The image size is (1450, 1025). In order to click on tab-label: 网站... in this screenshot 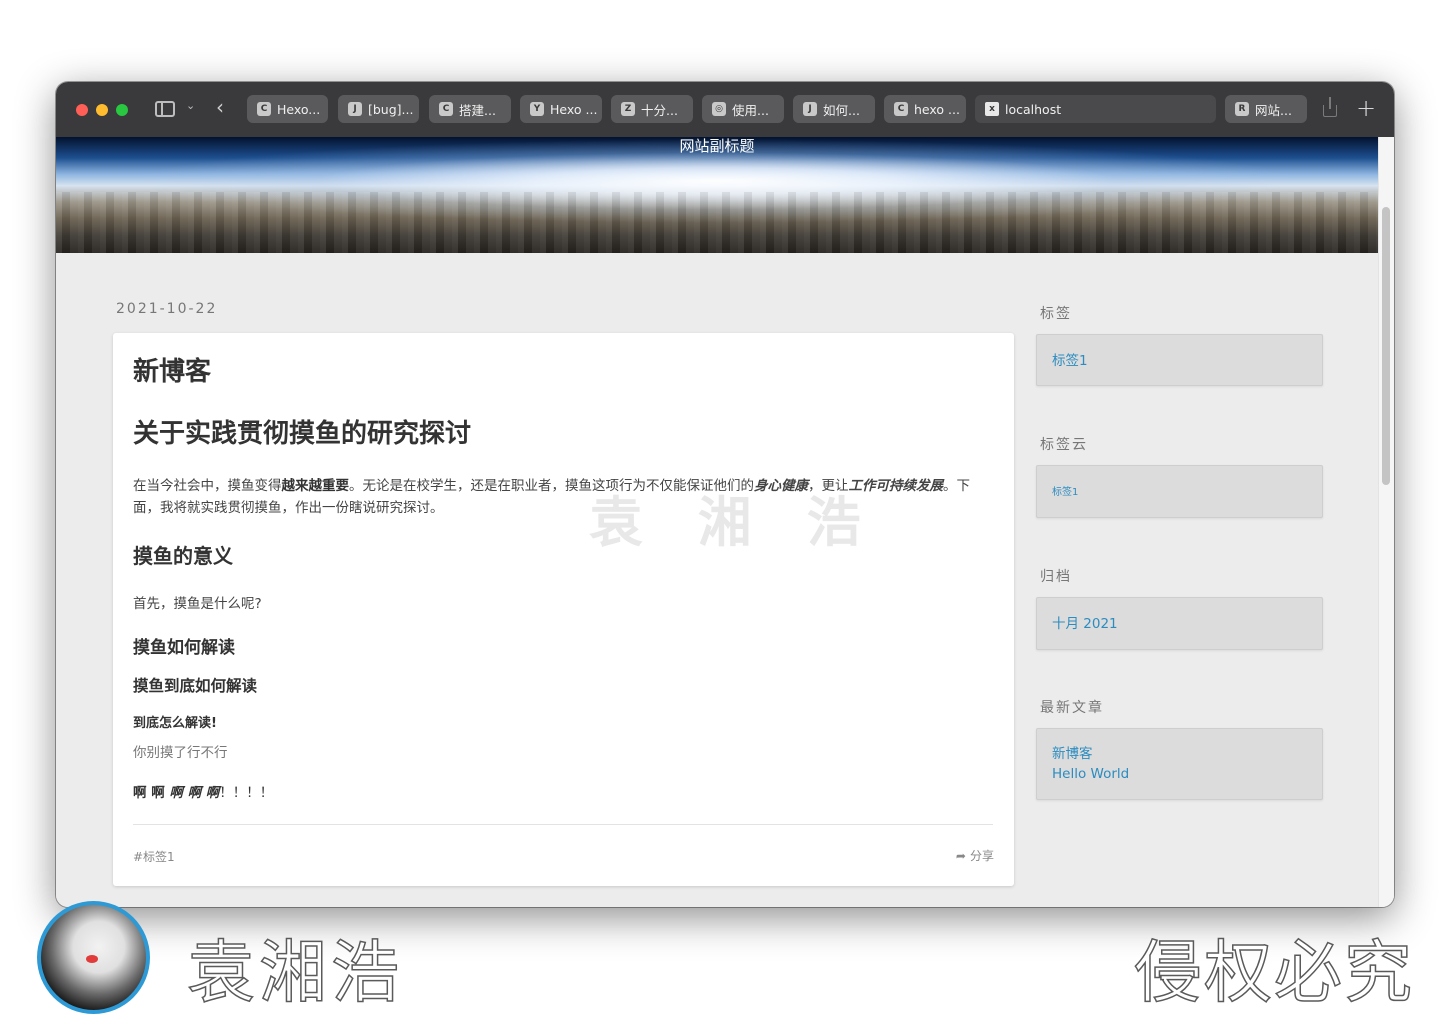, I will do `click(1273, 110)`.